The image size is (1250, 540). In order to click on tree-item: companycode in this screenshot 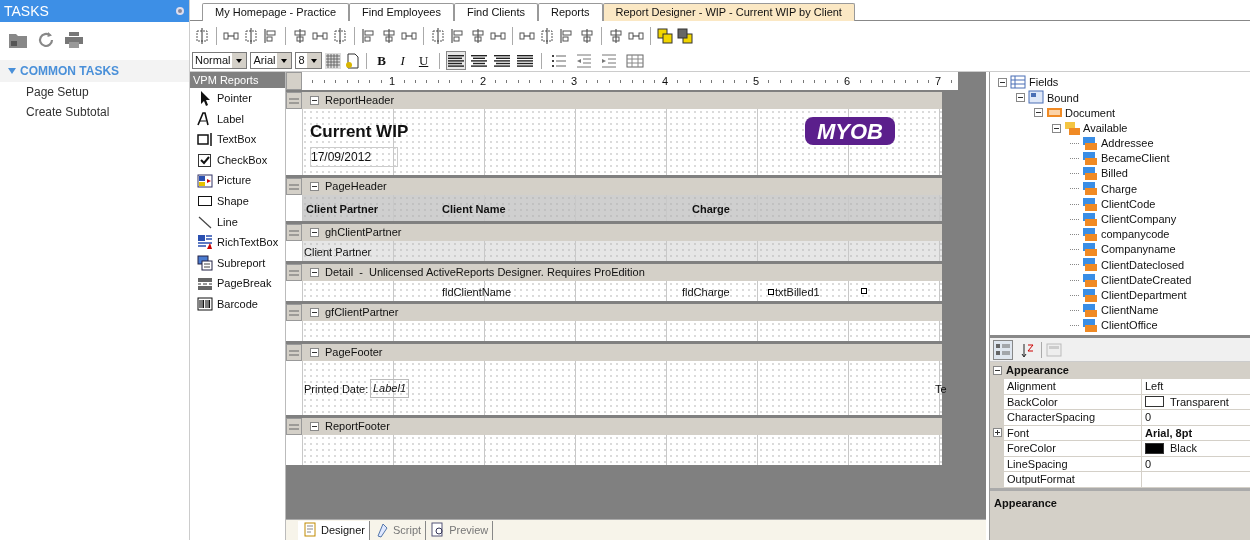, I will do `click(1135, 234)`.